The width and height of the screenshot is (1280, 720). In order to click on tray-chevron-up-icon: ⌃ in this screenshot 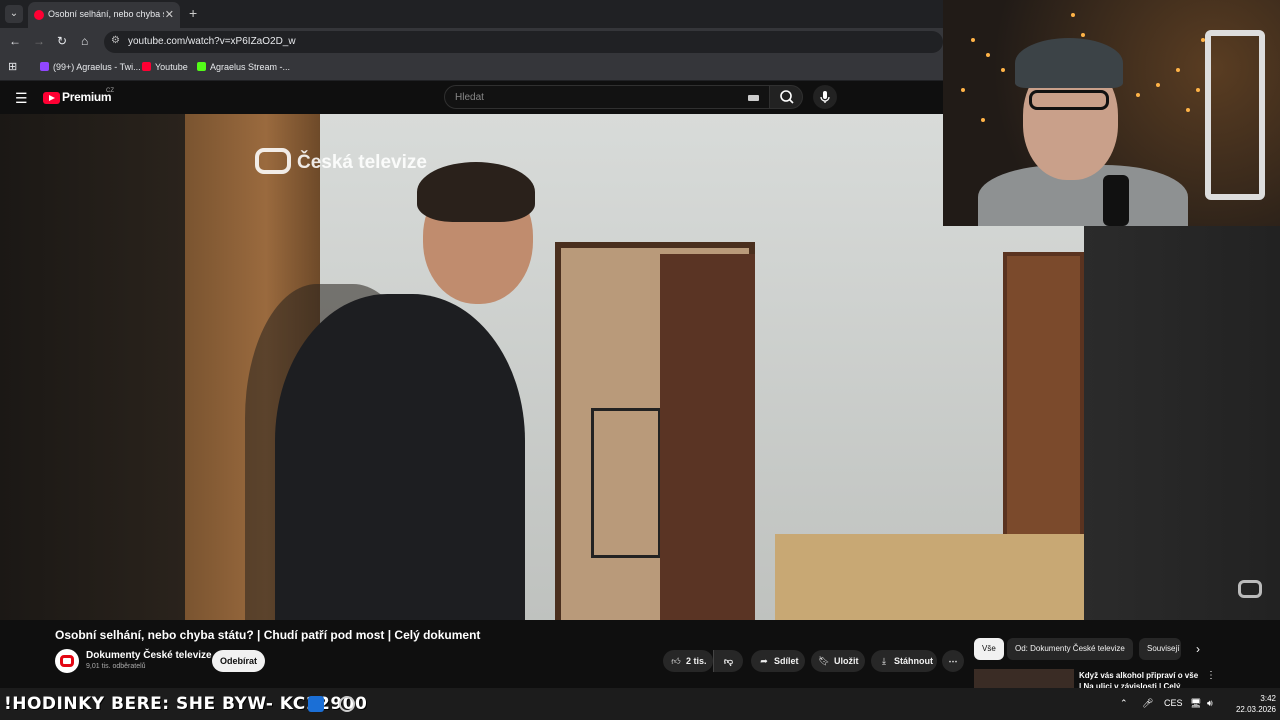, I will do `click(1124, 703)`.